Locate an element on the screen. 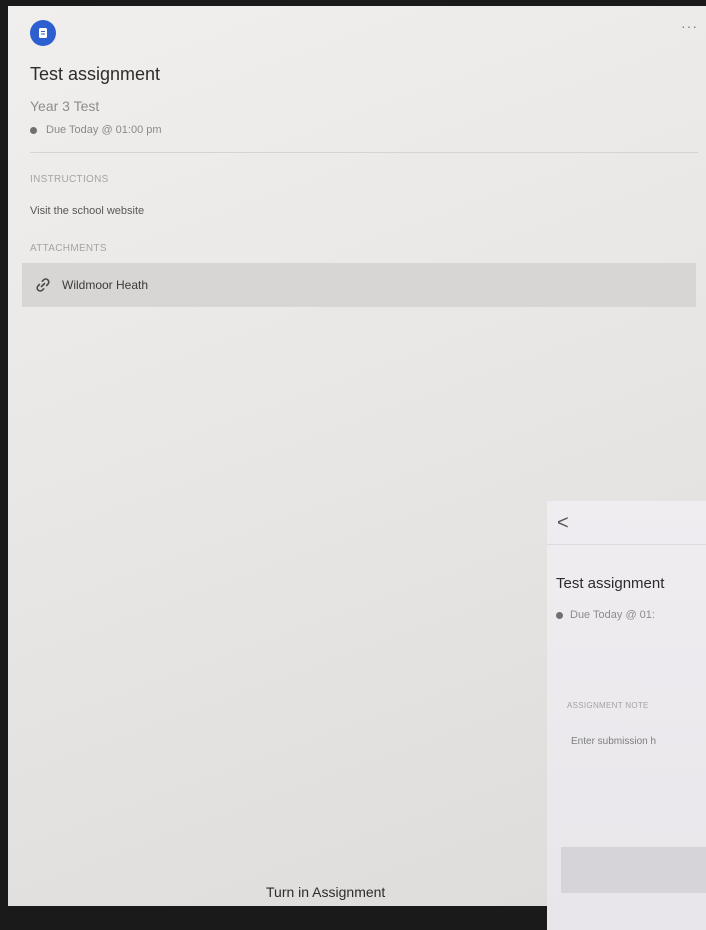 The height and width of the screenshot is (930, 706). instructions-text: Visit the school website is located at coordinates (87, 211).